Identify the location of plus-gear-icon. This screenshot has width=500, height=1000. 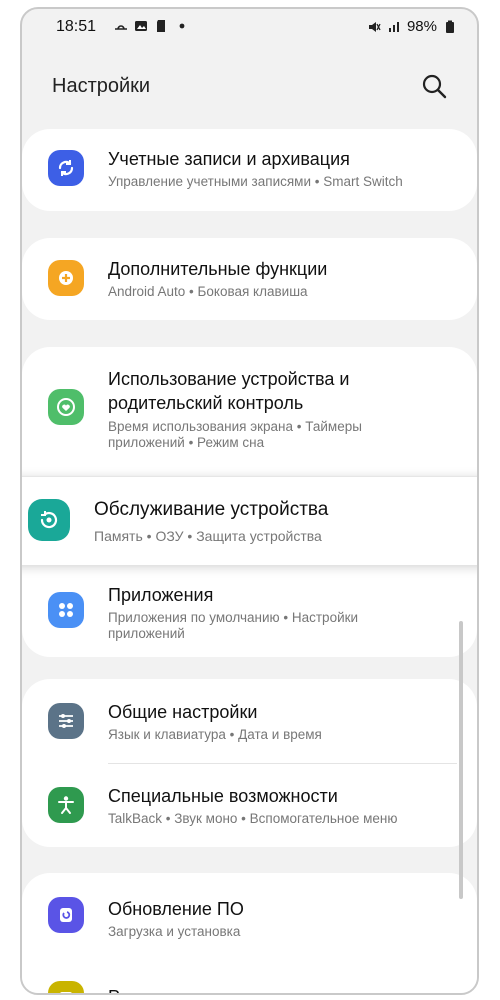
(66, 278).